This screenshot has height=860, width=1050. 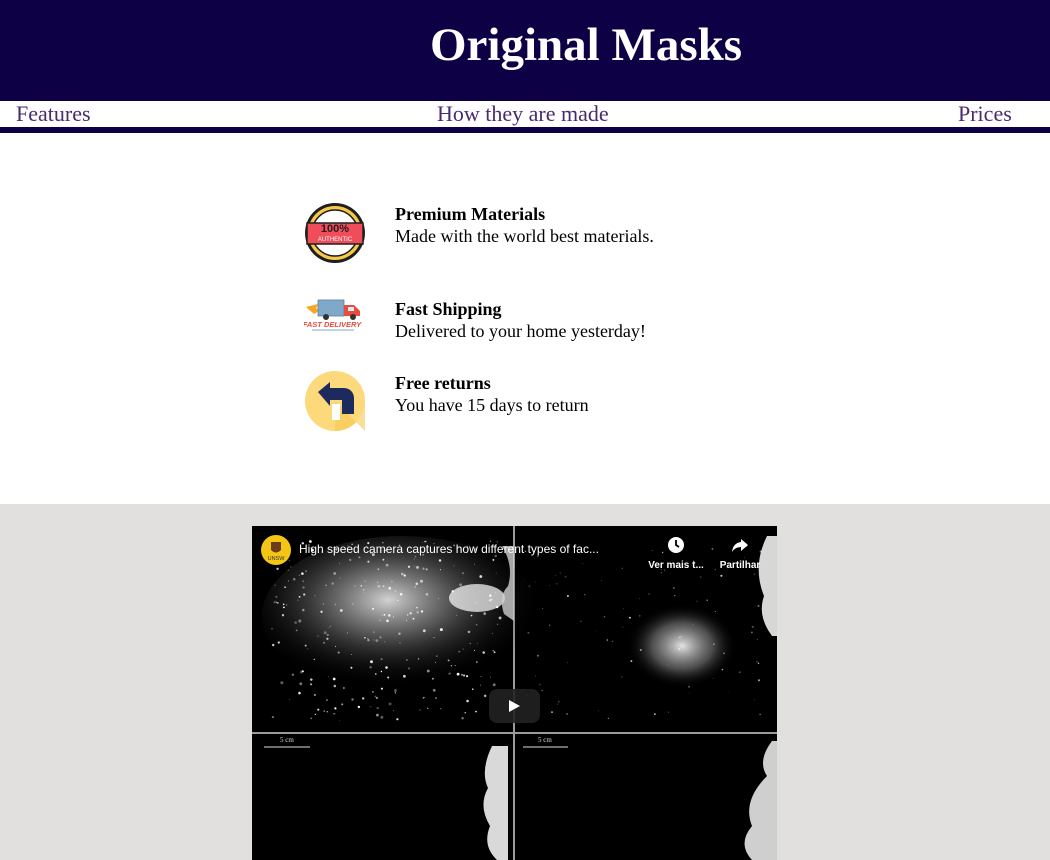 I want to click on share-button: Partilhar, so click(x=740, y=553).